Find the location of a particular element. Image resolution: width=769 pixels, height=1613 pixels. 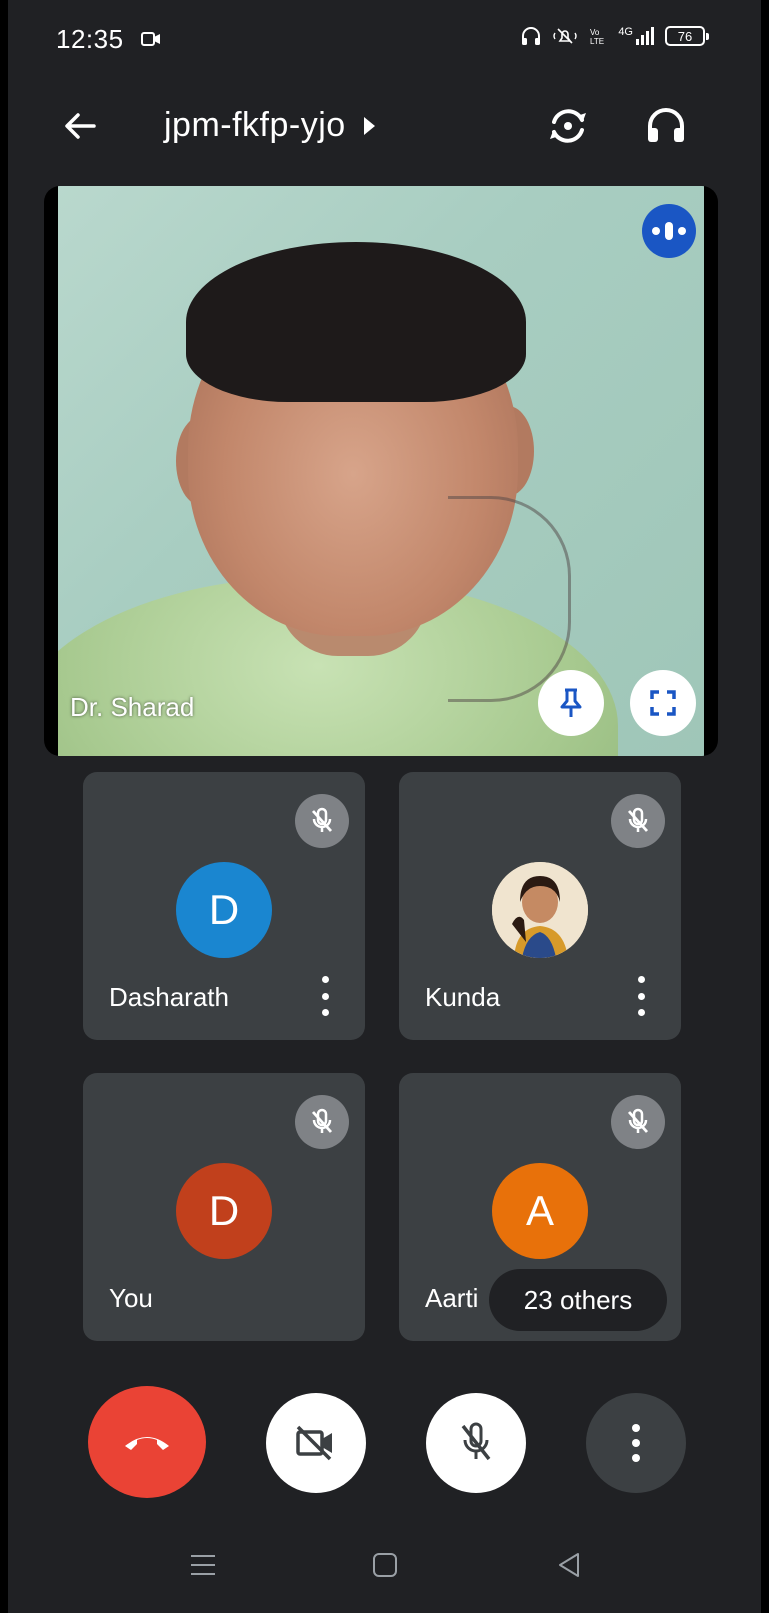

others-count-label: 23 others is located at coordinates (578, 1299).